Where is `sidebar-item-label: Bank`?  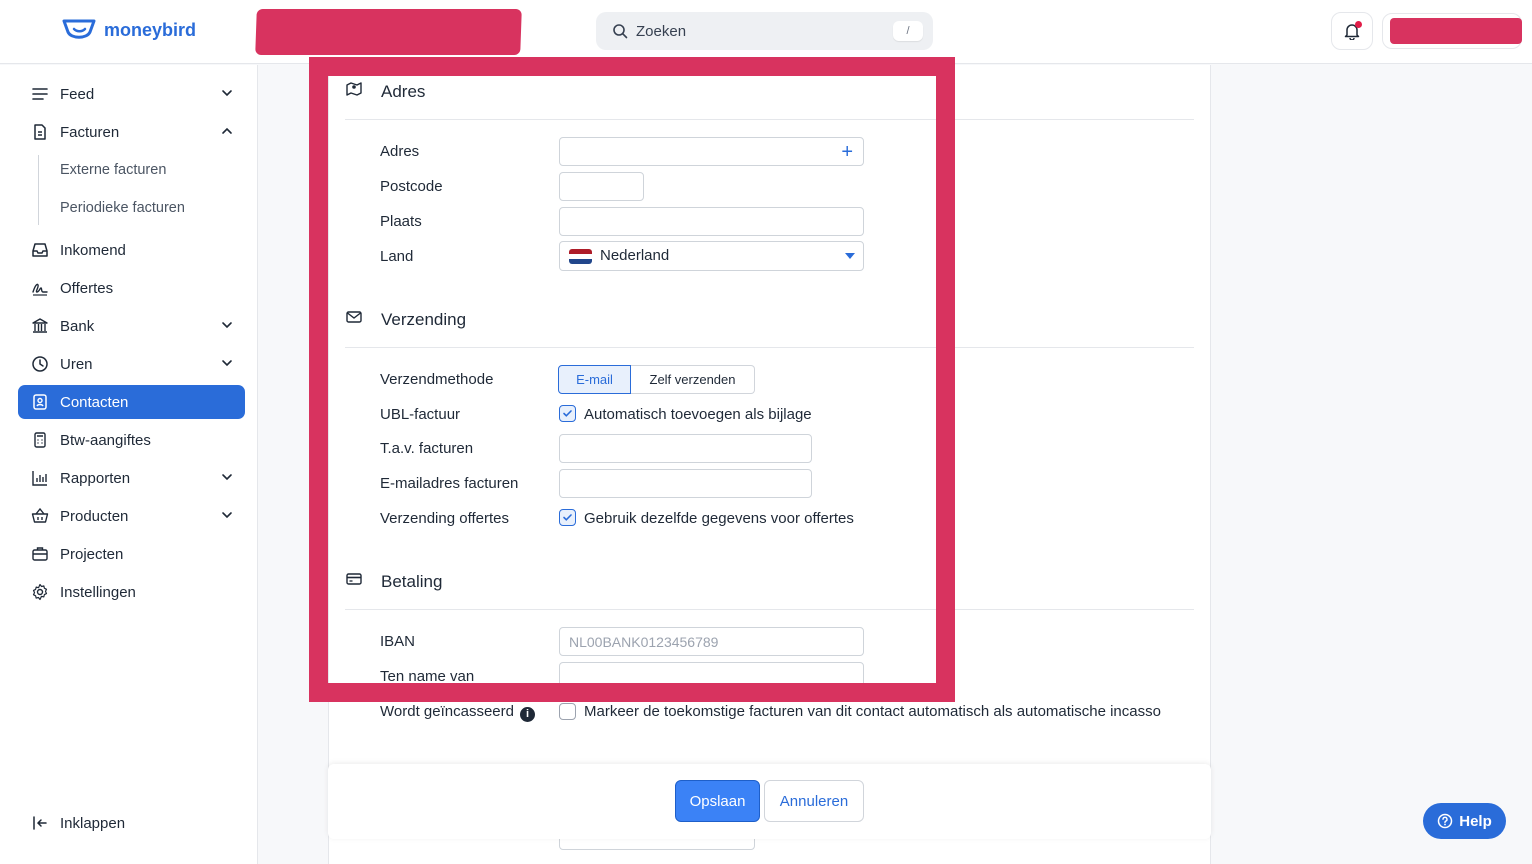
sidebar-item-label: Bank is located at coordinates (77, 326).